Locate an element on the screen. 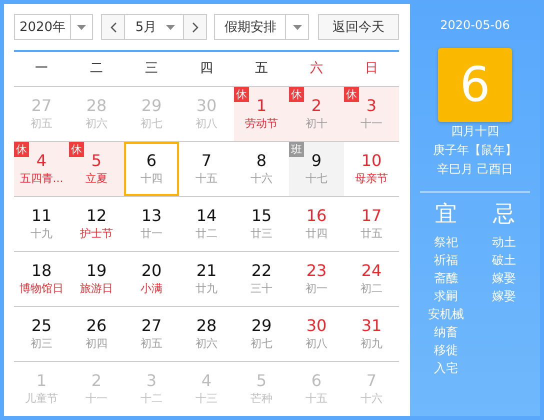  day-cell: 8 十六 is located at coordinates (261, 169).